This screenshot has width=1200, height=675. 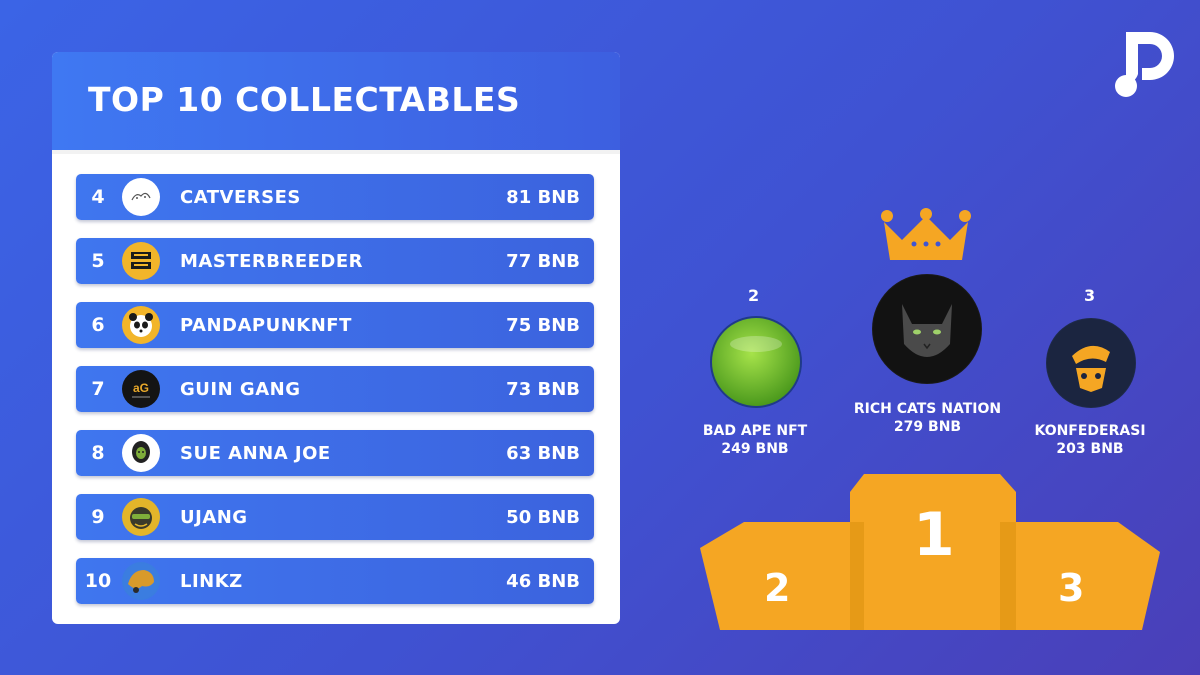 I want to click on avatar: aG, so click(x=141, y=389).